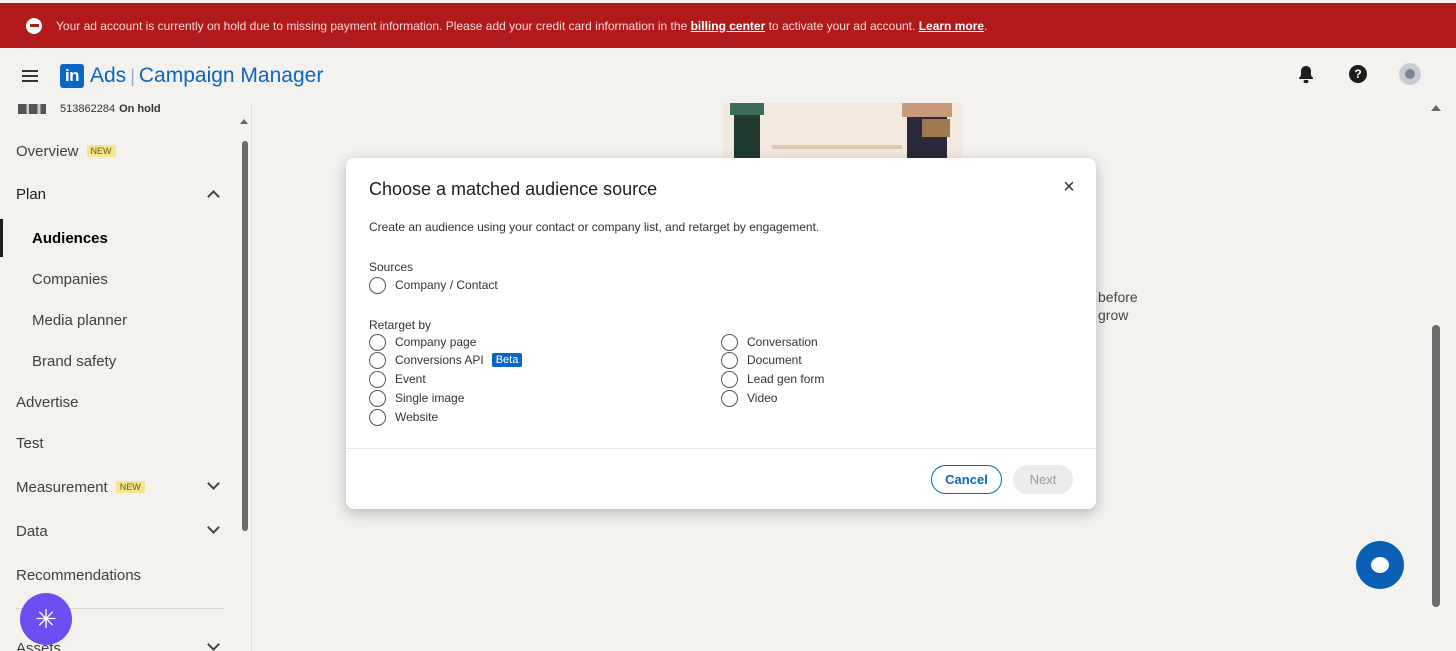 This screenshot has height=651, width=1456. I want to click on sources-label: Sources, so click(391, 267).